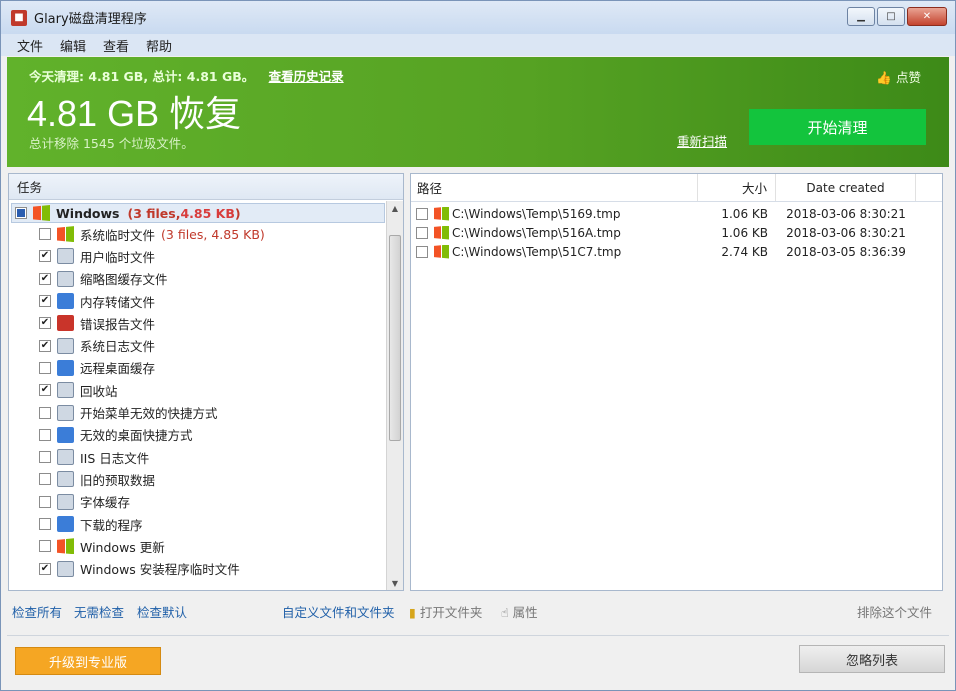 The image size is (956, 691). Describe the element at coordinates (536, 232) in the screenshot. I see `file-path: C:\Windows\Temp\516A.tmp` at that location.